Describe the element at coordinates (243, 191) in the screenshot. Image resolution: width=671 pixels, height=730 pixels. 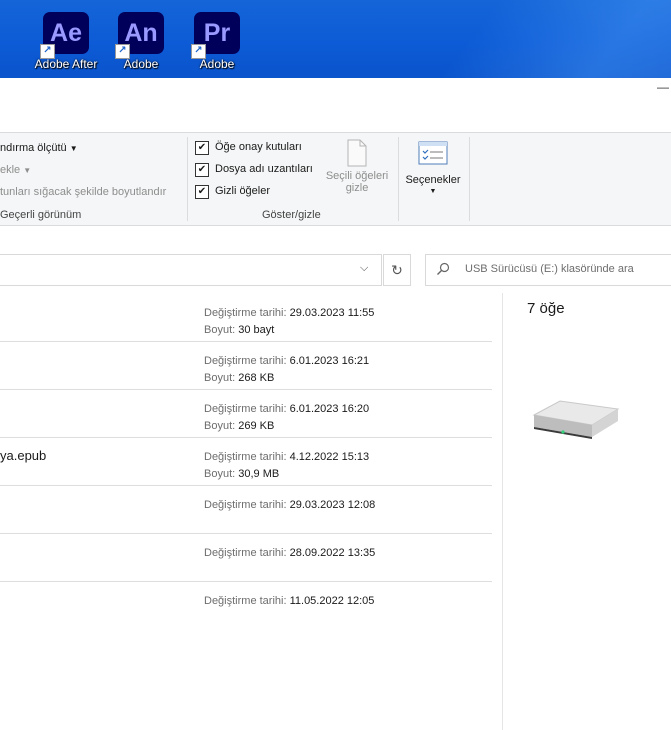
I see `hidden-items-label: Gizli öğeler` at that location.